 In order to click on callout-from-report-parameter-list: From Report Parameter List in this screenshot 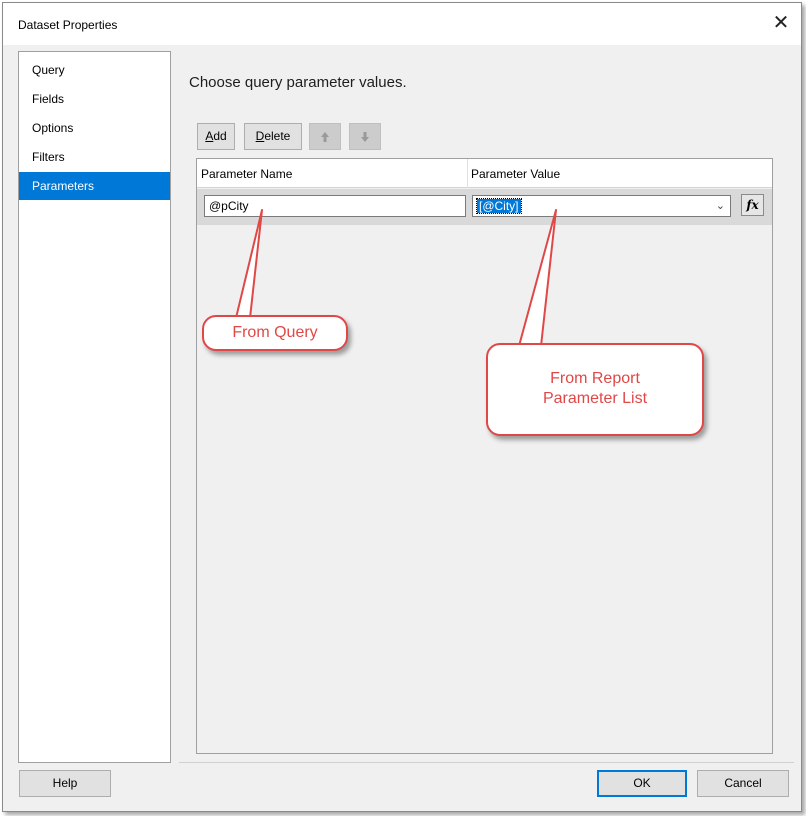, I will do `click(595, 389)`.